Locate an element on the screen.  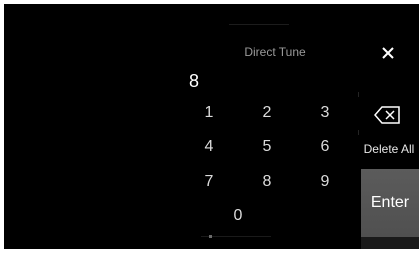
close-button is located at coordinates (388, 53).